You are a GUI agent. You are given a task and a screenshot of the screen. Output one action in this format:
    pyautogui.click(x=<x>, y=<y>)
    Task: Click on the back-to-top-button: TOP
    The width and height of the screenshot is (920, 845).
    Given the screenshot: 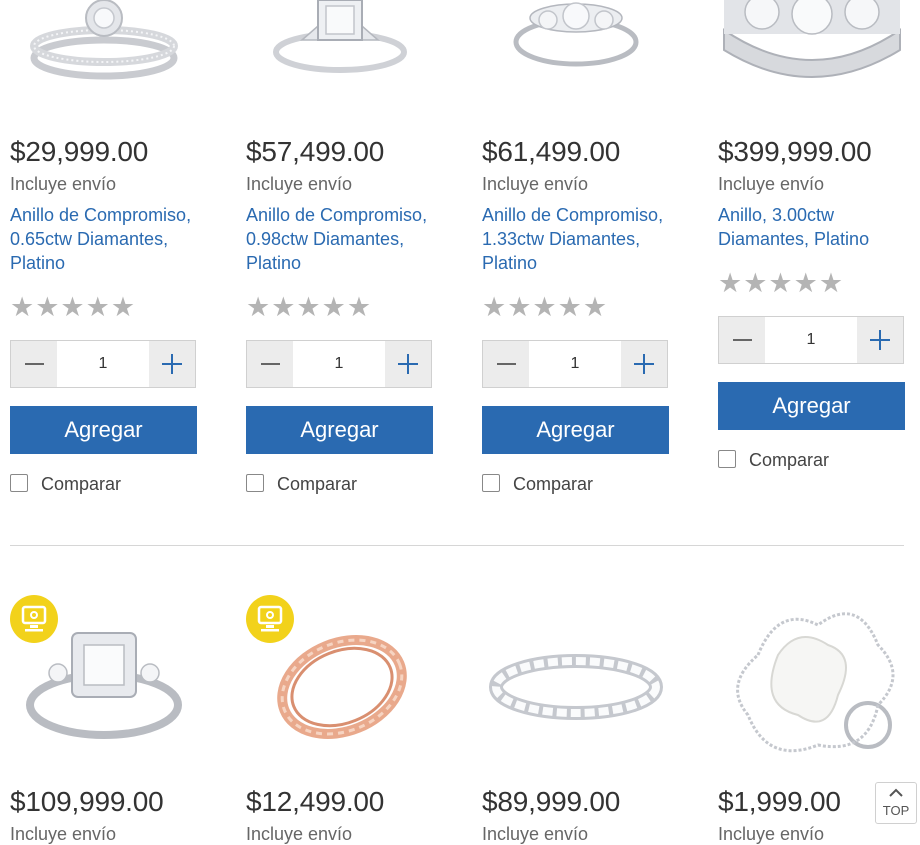 What is the action you would take?
    pyautogui.click(x=896, y=803)
    